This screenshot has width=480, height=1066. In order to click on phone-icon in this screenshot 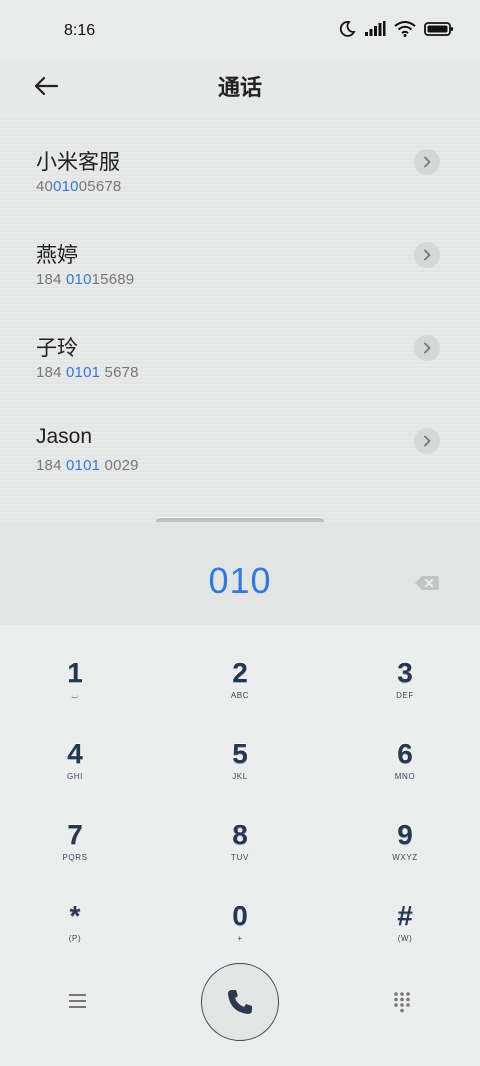, I will do `click(240, 1002)`.